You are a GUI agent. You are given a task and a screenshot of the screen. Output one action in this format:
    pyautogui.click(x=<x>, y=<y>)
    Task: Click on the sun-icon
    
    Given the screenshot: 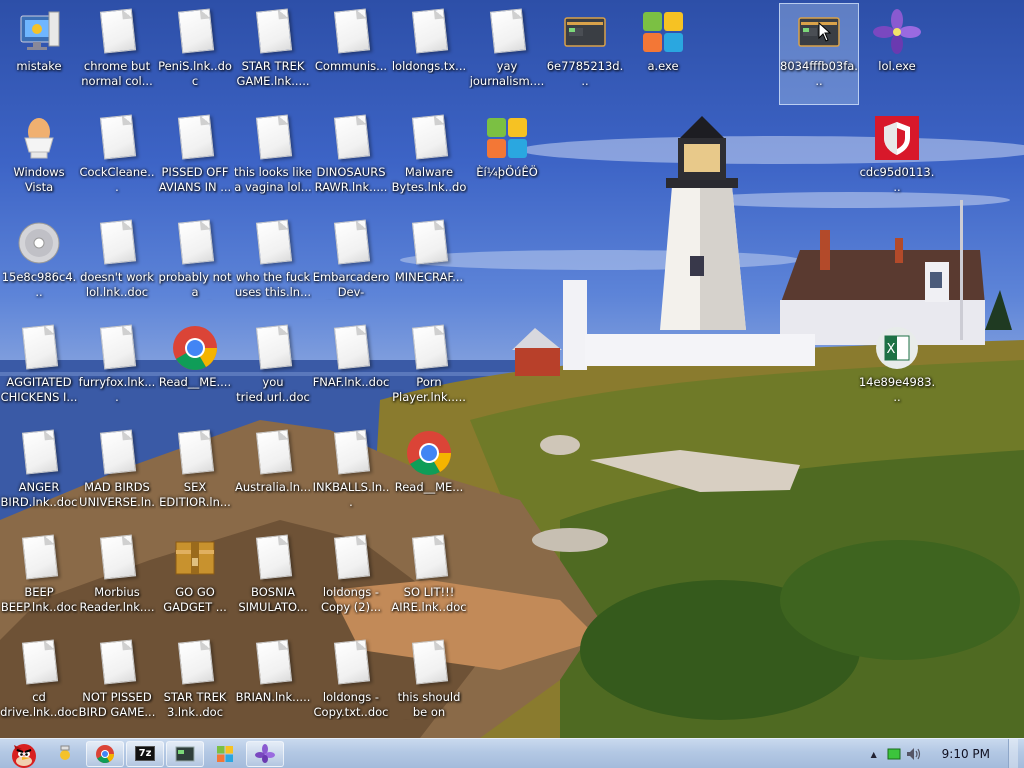 What is the action you would take?
    pyautogui.click(x=65, y=752)
    